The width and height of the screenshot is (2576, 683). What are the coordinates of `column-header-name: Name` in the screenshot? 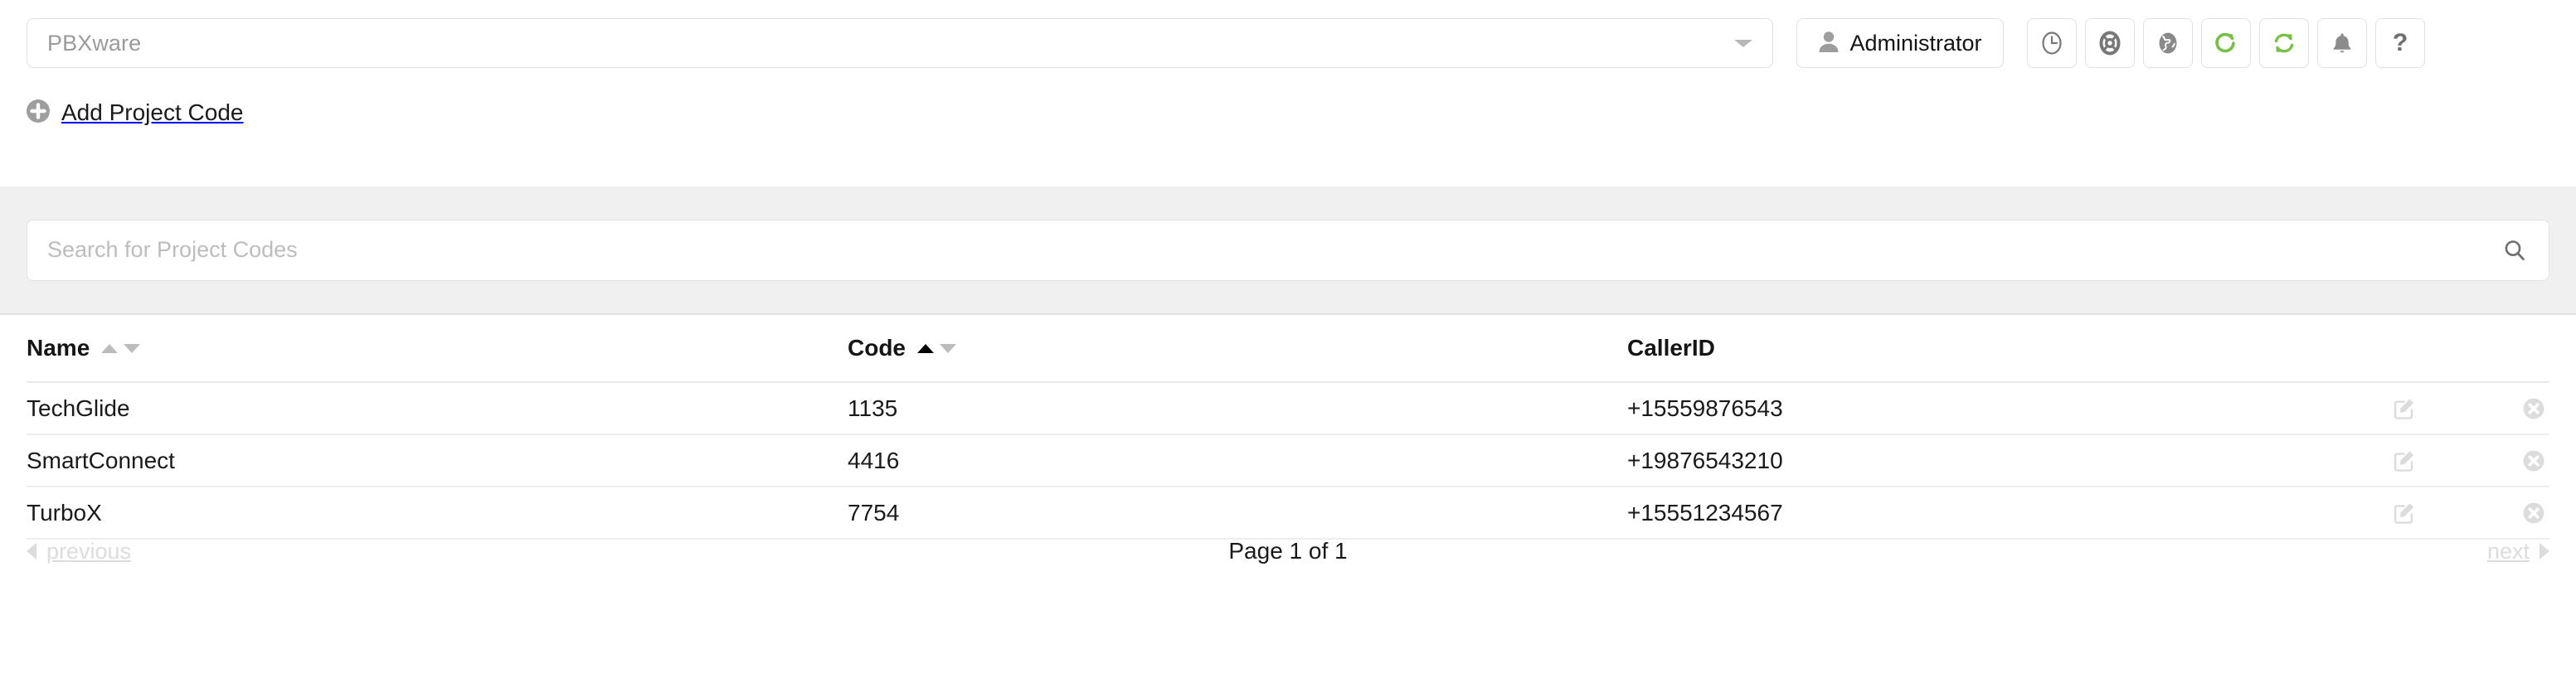 It's located at (438, 348).